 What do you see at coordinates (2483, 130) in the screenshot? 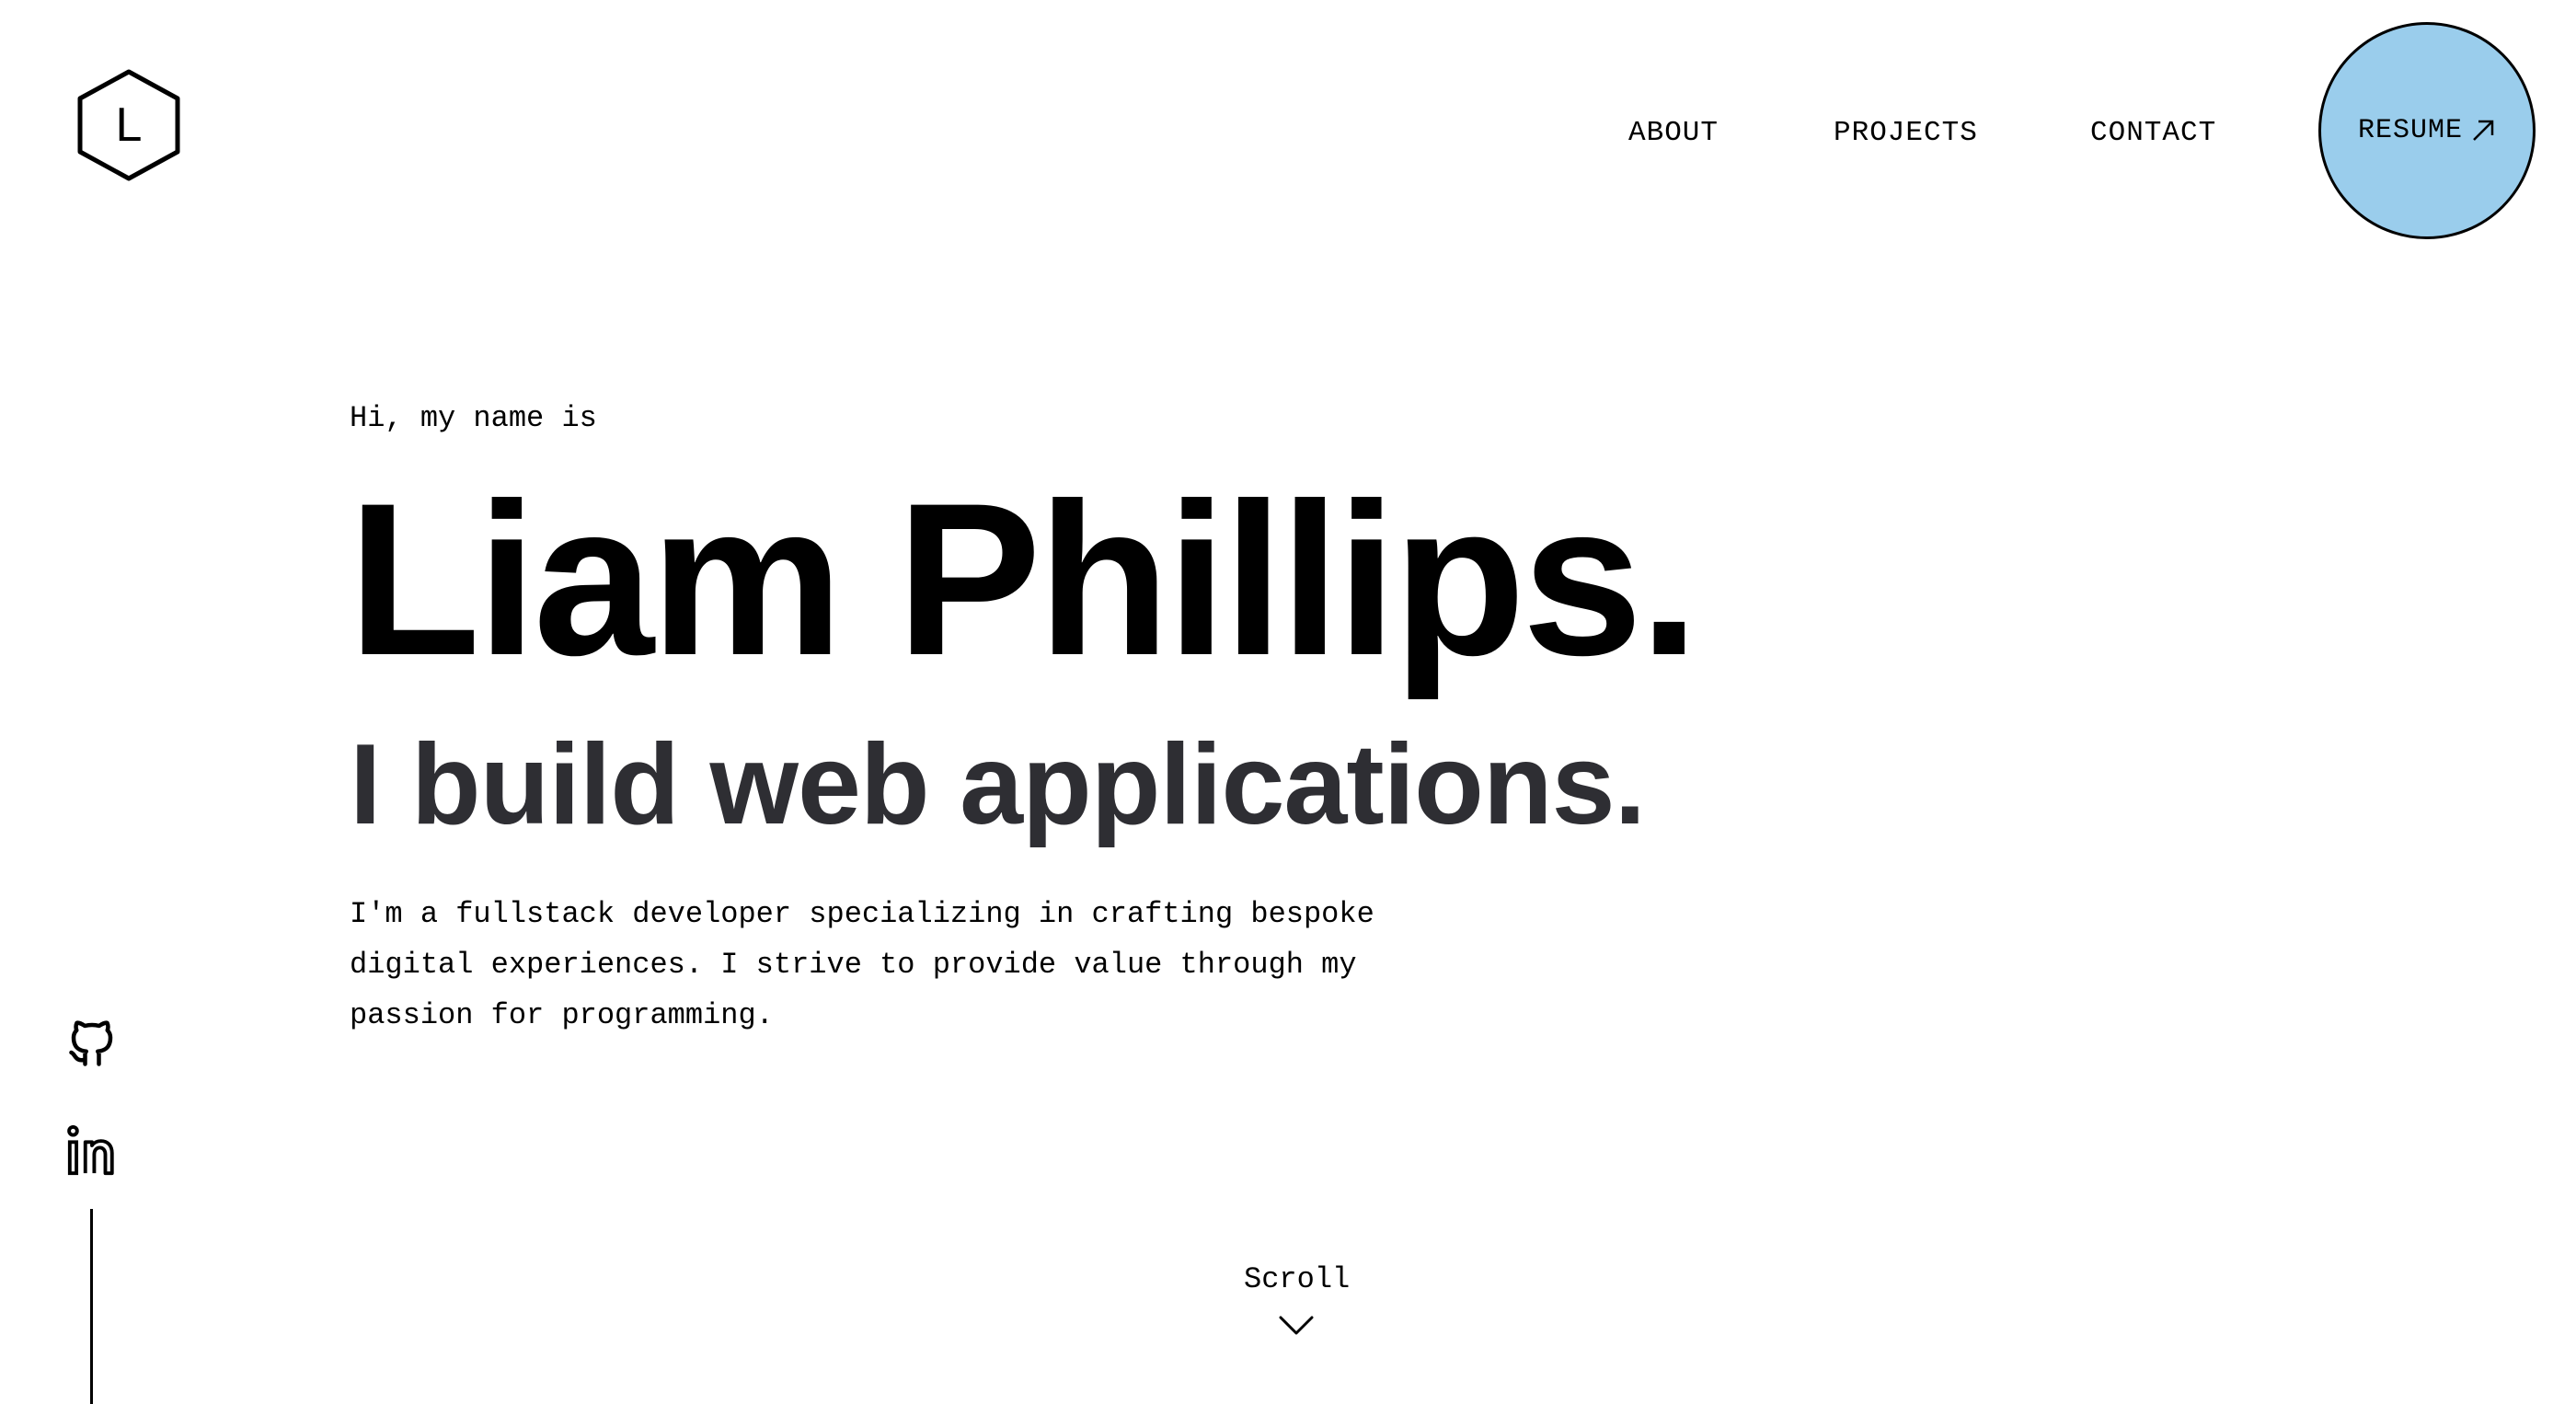
I see `arrow-up-right-icon` at bounding box center [2483, 130].